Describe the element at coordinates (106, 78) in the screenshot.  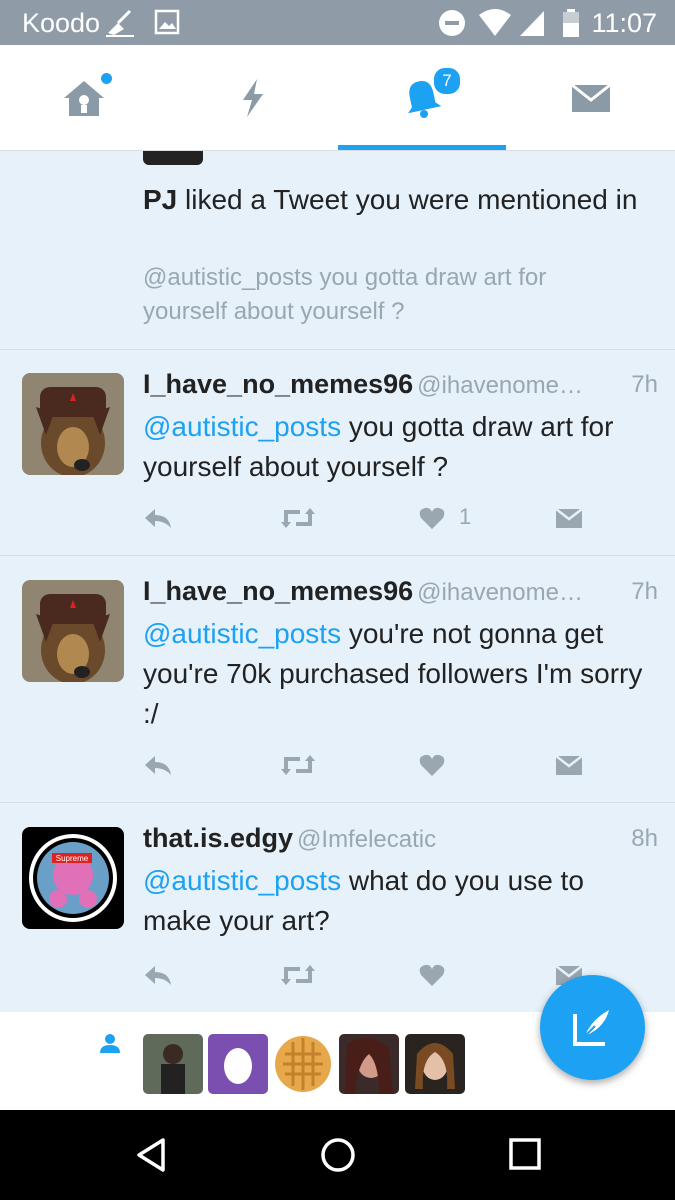
I see `home-unread-dot` at that location.